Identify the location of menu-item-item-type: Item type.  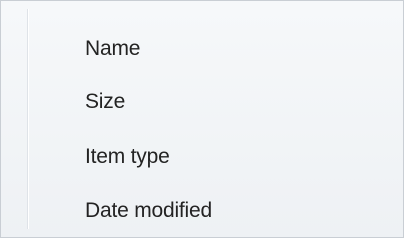
(228, 157).